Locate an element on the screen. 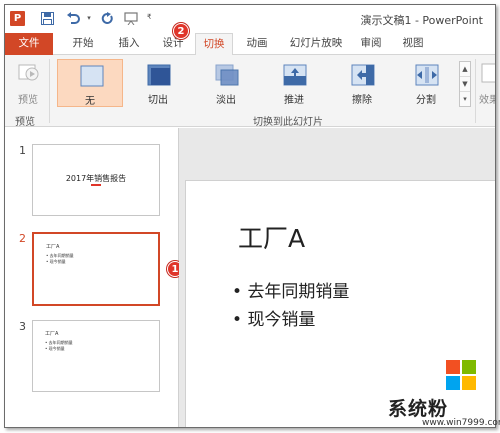 This screenshot has width=500, height=433. gallery-more-icon: ▾ is located at coordinates (465, 99).